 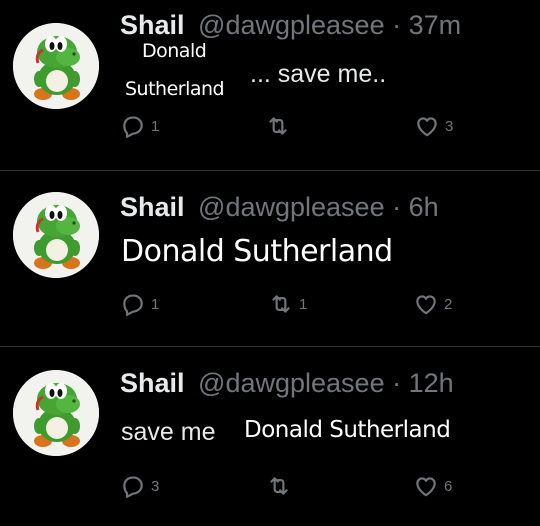 I want to click on like-button: 3, so click(x=433, y=126).